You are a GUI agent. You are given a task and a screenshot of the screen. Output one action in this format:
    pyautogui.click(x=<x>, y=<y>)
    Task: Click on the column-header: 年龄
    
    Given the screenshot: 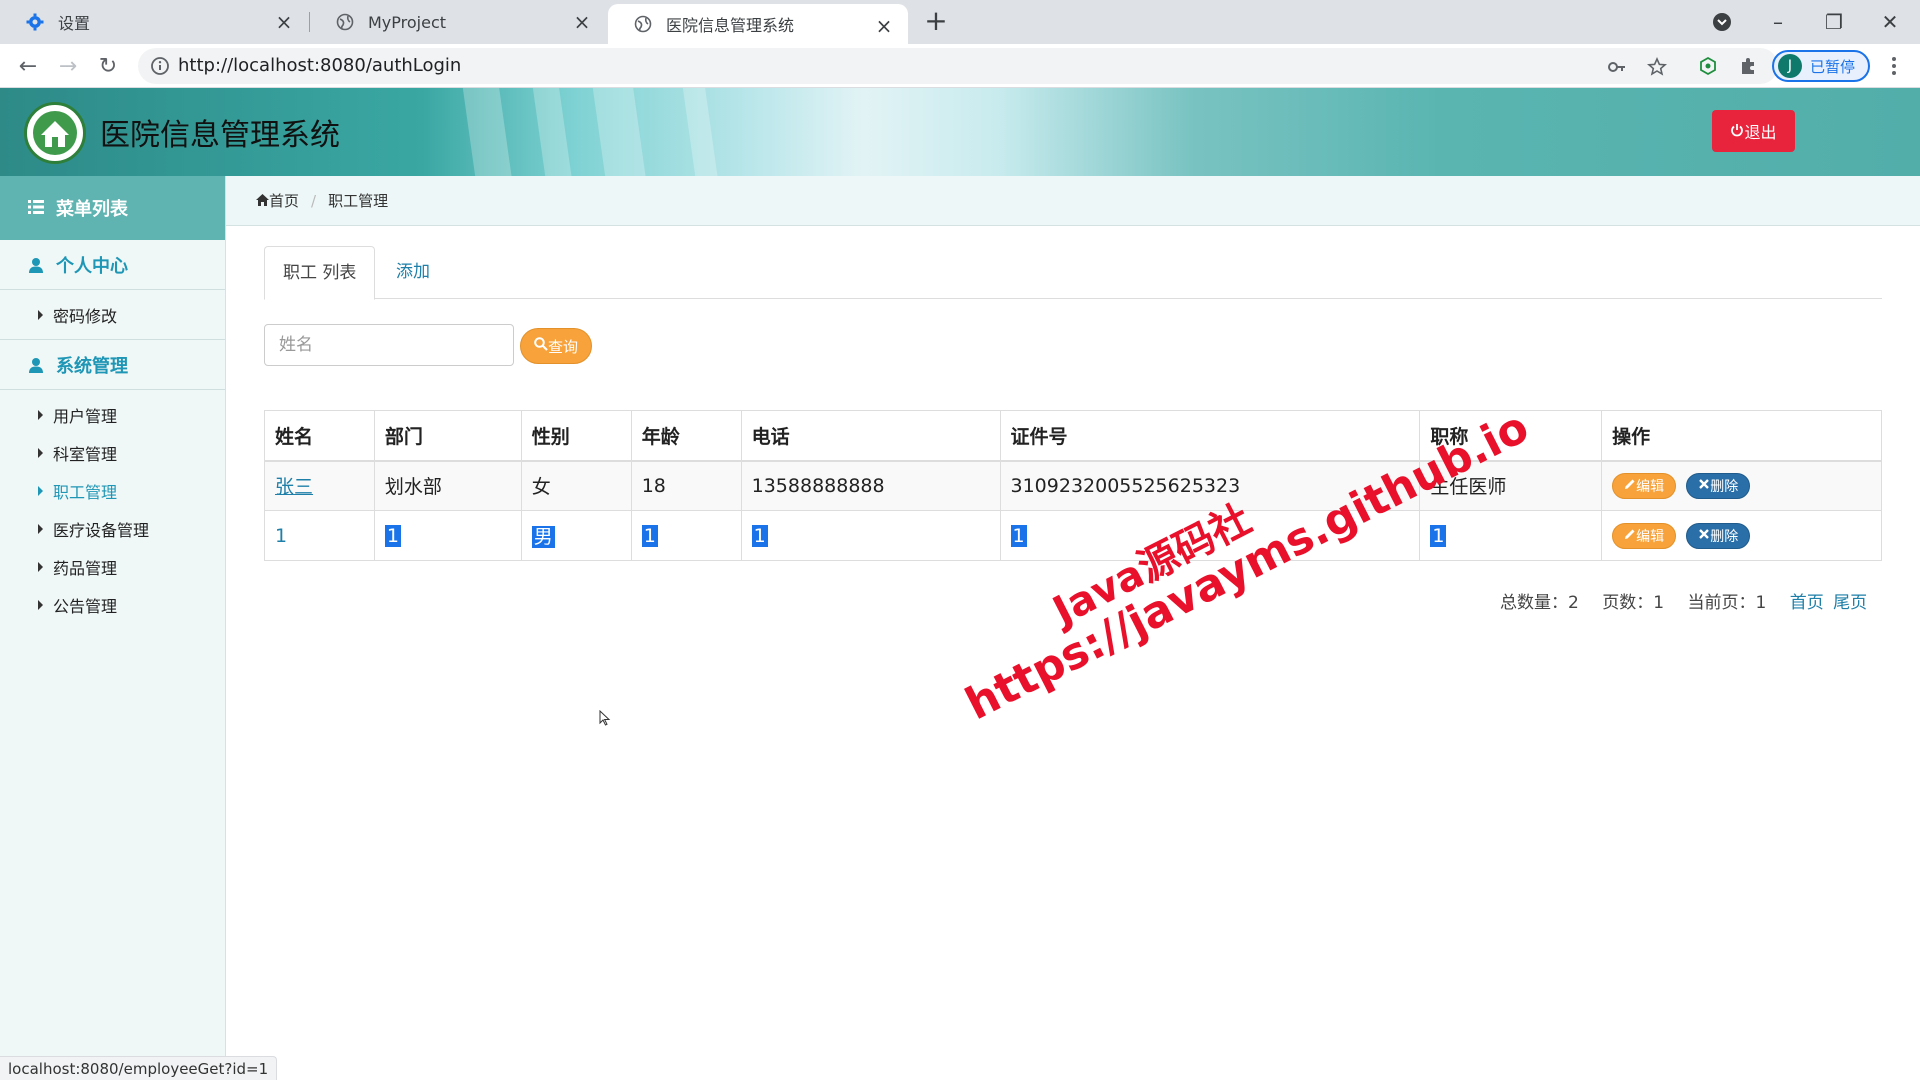 What is the action you would take?
    pyautogui.click(x=686, y=436)
    